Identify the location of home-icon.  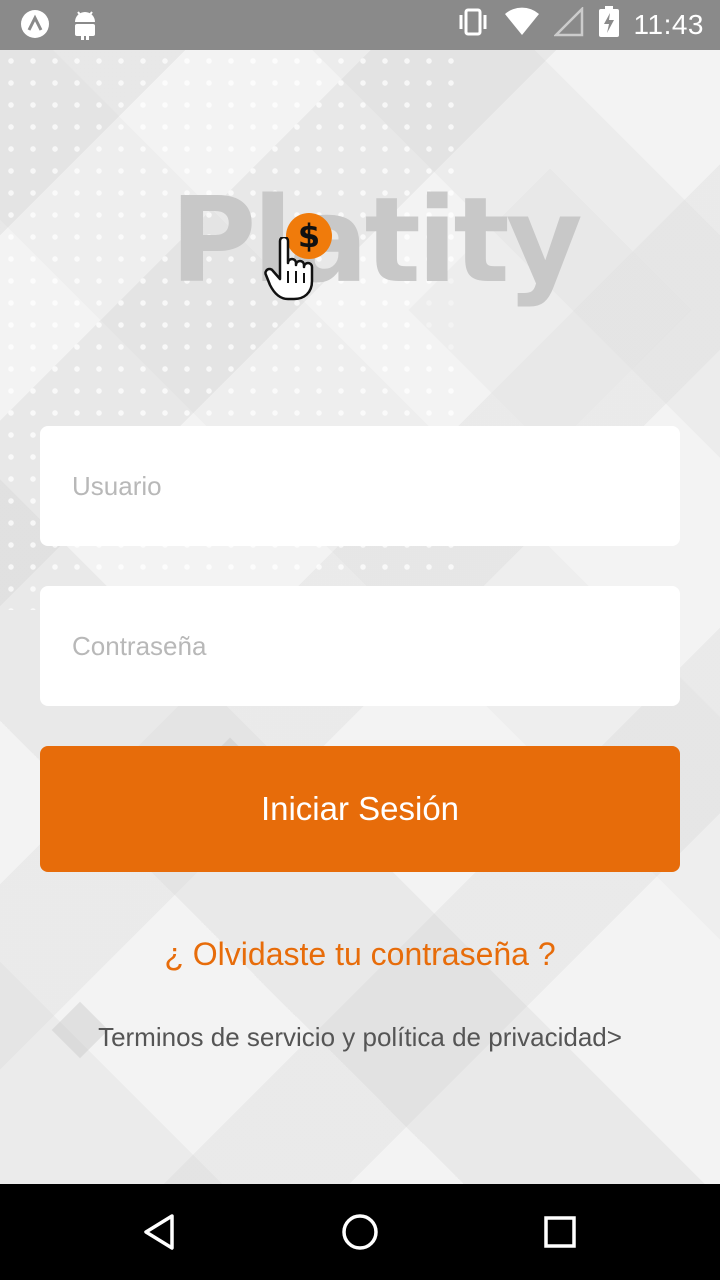
(360, 1232).